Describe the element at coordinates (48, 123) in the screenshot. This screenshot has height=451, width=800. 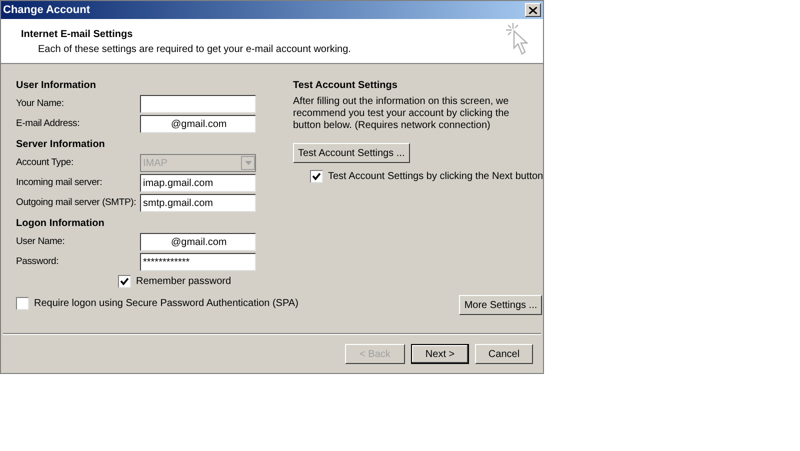
I see `field-label: E-mail Address:` at that location.